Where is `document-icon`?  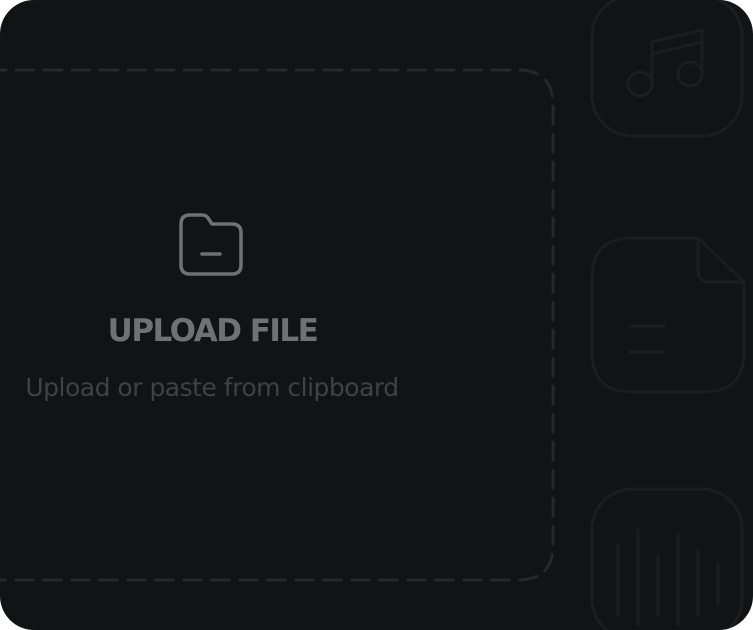 document-icon is located at coordinates (668, 314).